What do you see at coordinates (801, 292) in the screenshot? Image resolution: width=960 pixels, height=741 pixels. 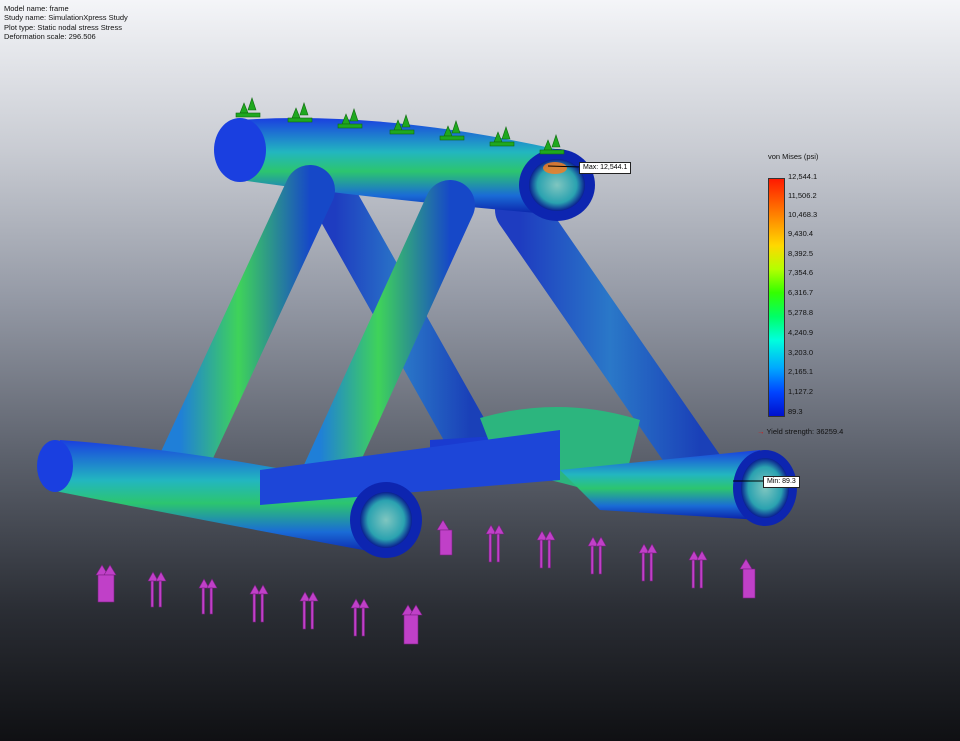 I see `legend-tick: 6,316.7` at bounding box center [801, 292].